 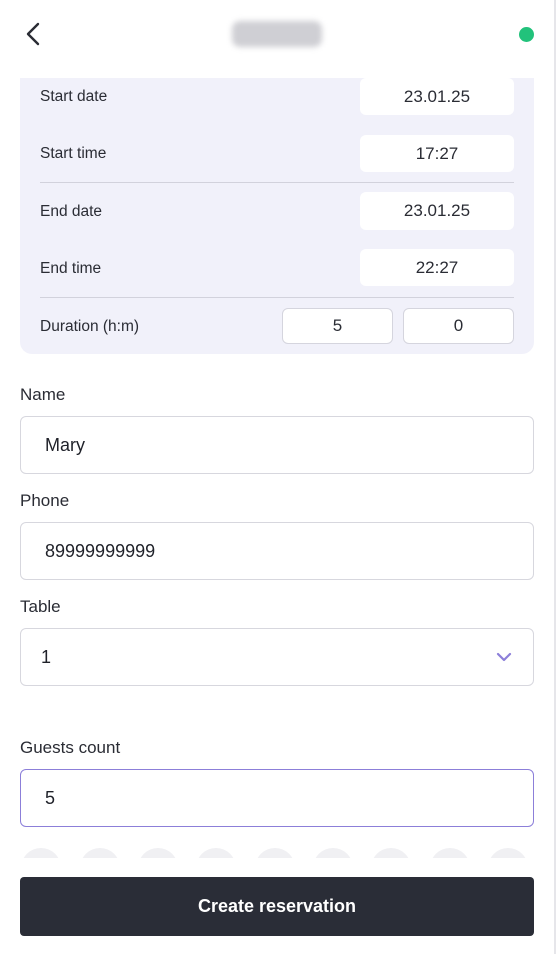 I want to click on phone-value: 89999999999, so click(x=100, y=550).